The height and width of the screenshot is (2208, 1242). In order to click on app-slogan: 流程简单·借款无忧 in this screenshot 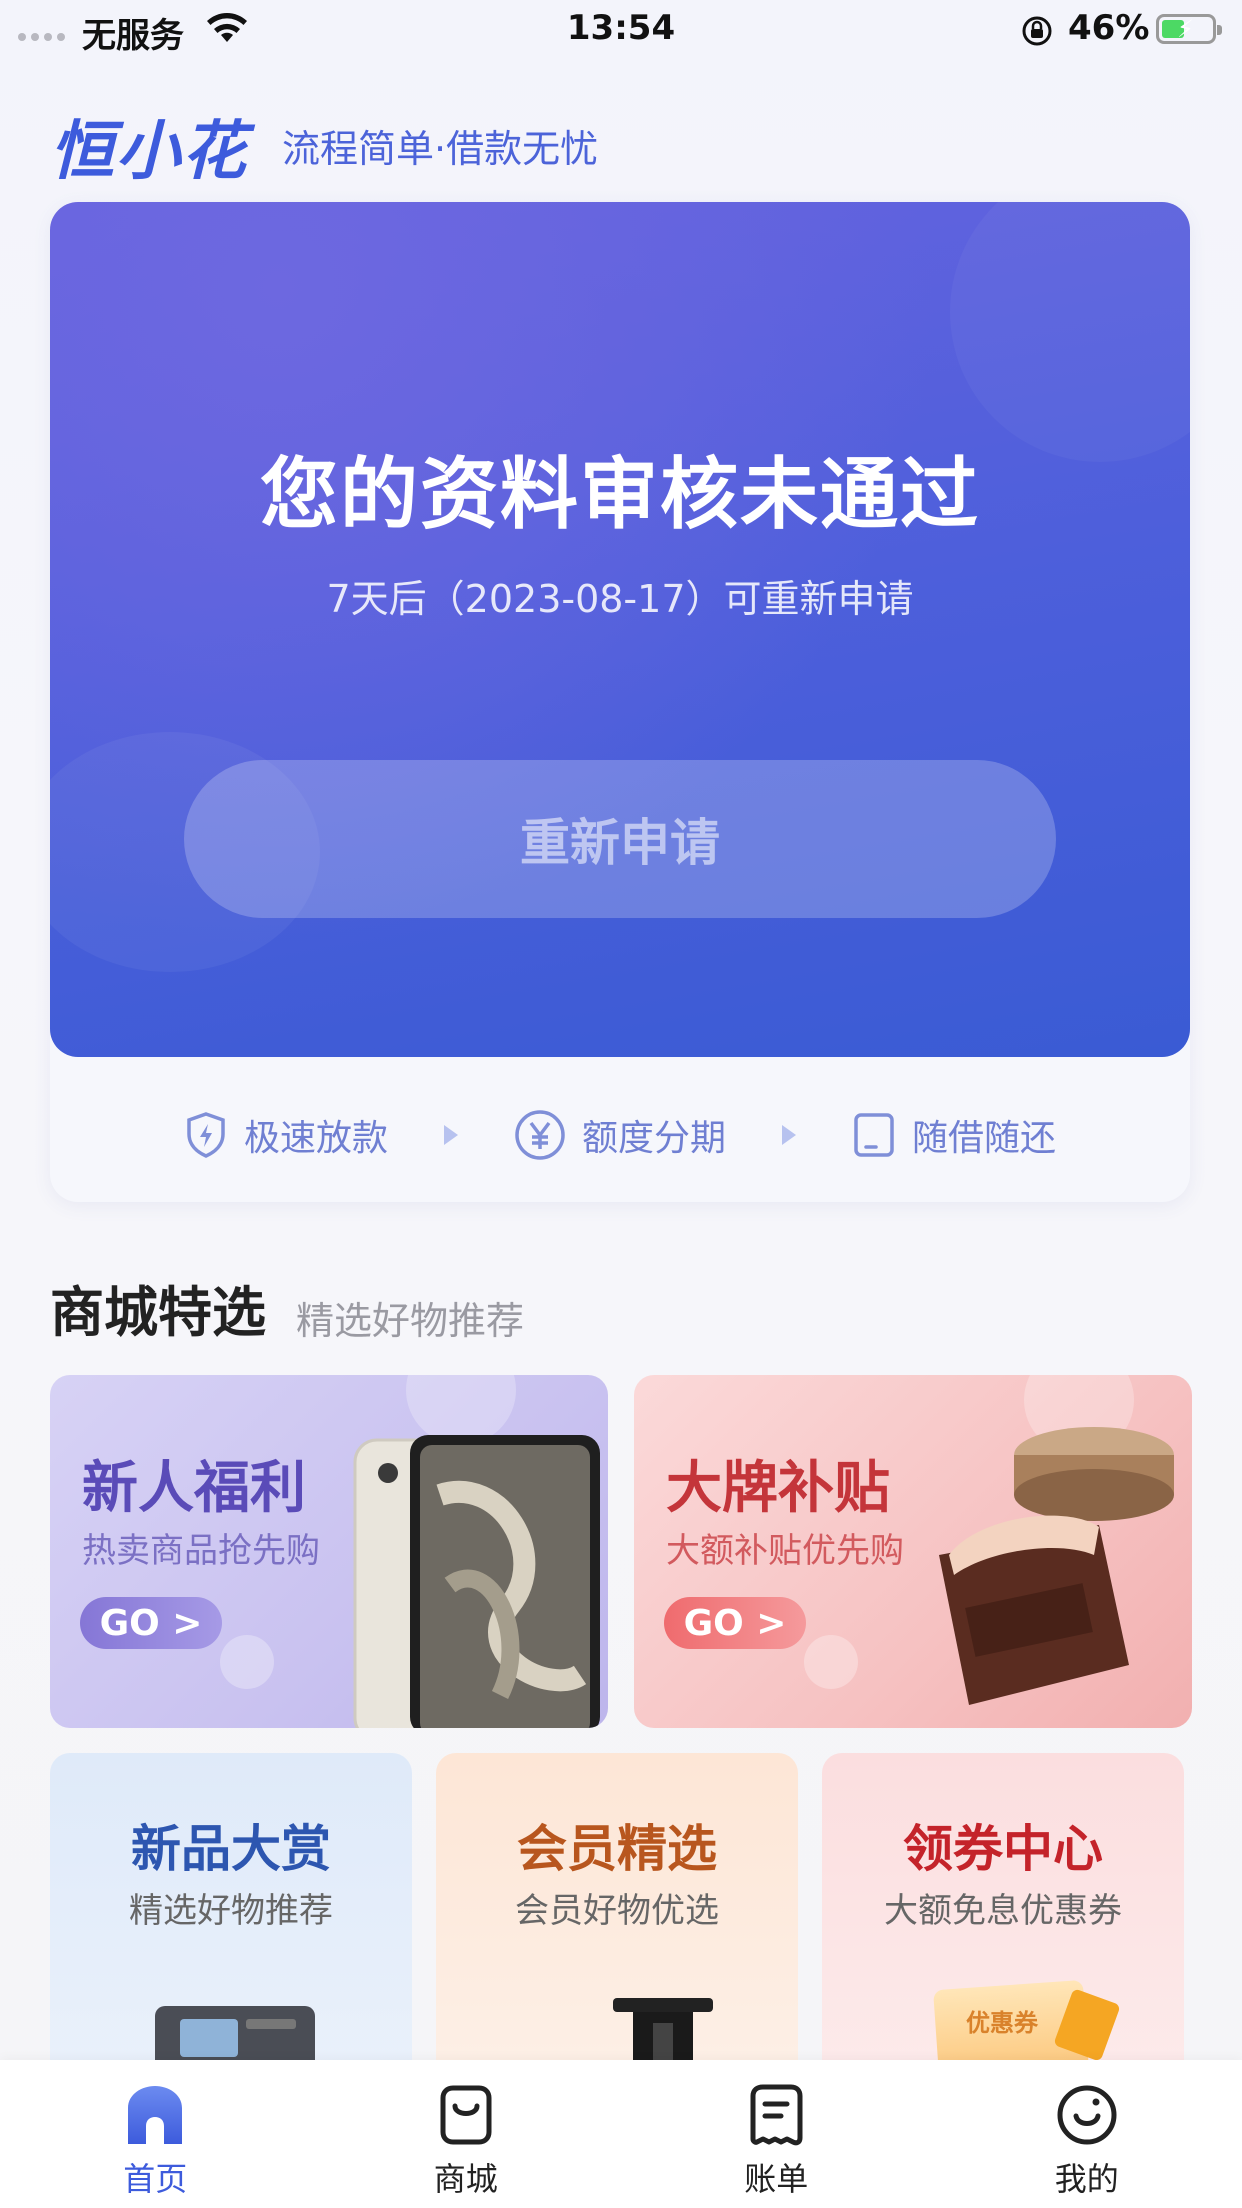, I will do `click(440, 149)`.